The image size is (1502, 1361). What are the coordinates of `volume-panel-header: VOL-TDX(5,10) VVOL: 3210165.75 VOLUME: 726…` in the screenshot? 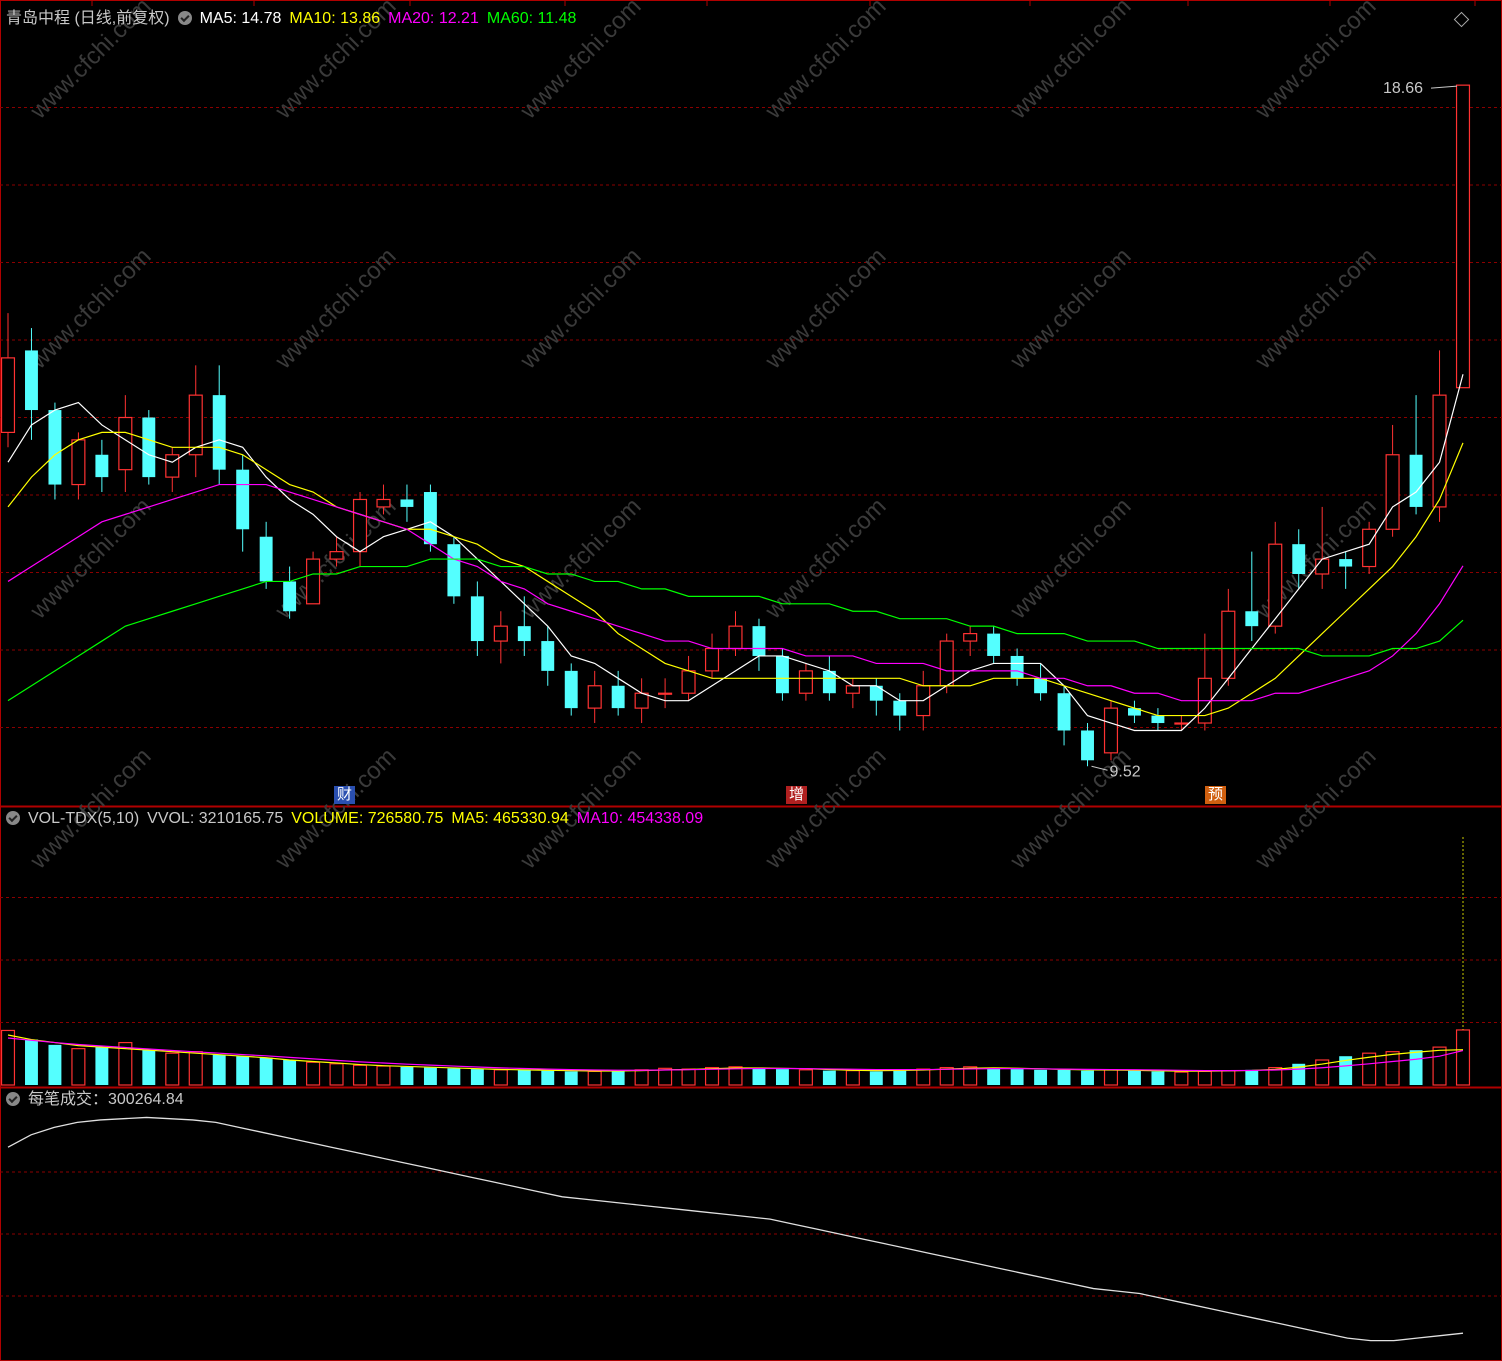 It's located at (358, 819).